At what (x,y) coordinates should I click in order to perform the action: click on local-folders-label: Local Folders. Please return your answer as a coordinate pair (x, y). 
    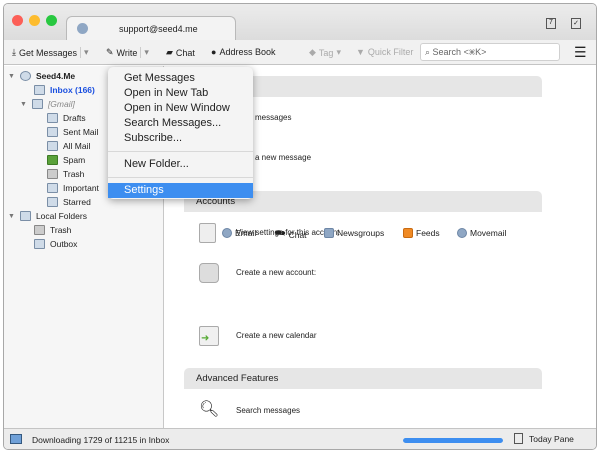
    Looking at the image, I should click on (61, 216).